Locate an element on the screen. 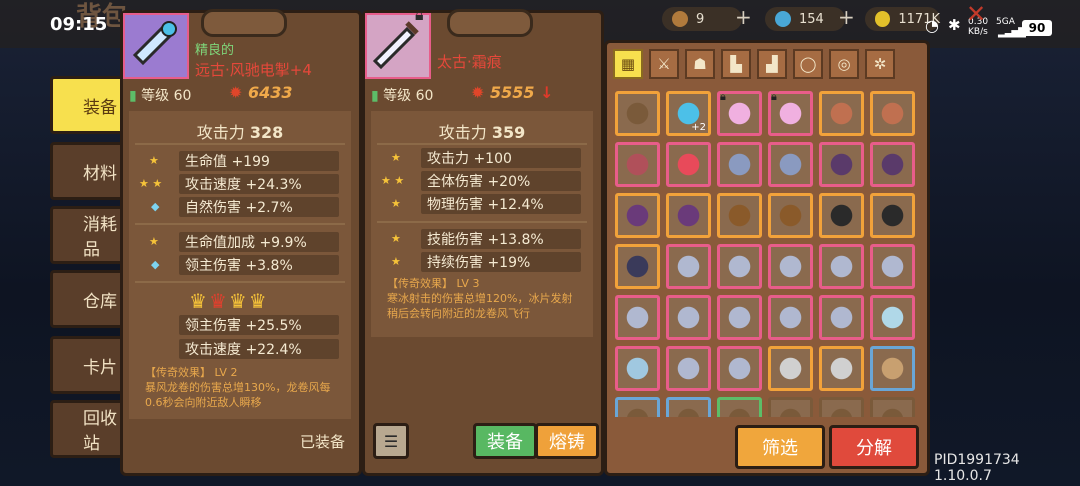 This screenshot has height=486, width=1080. alarm-icon: ◔ is located at coordinates (932, 25).